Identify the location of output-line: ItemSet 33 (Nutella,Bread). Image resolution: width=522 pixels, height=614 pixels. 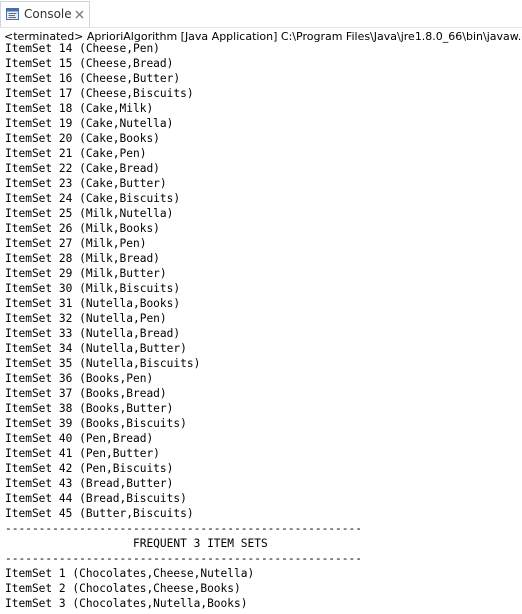
(93, 333).